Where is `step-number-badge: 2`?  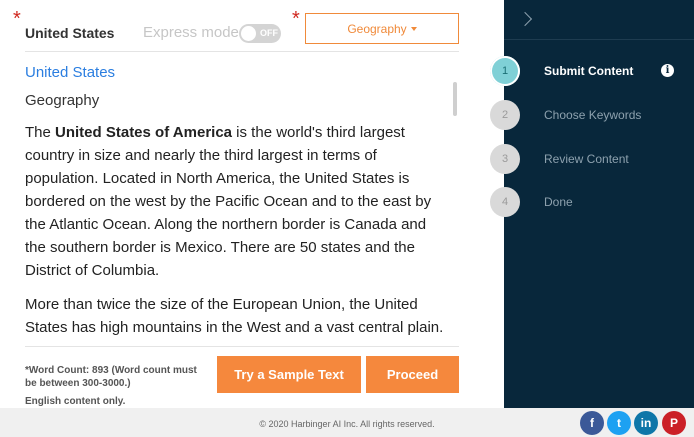 step-number-badge: 2 is located at coordinates (505, 115).